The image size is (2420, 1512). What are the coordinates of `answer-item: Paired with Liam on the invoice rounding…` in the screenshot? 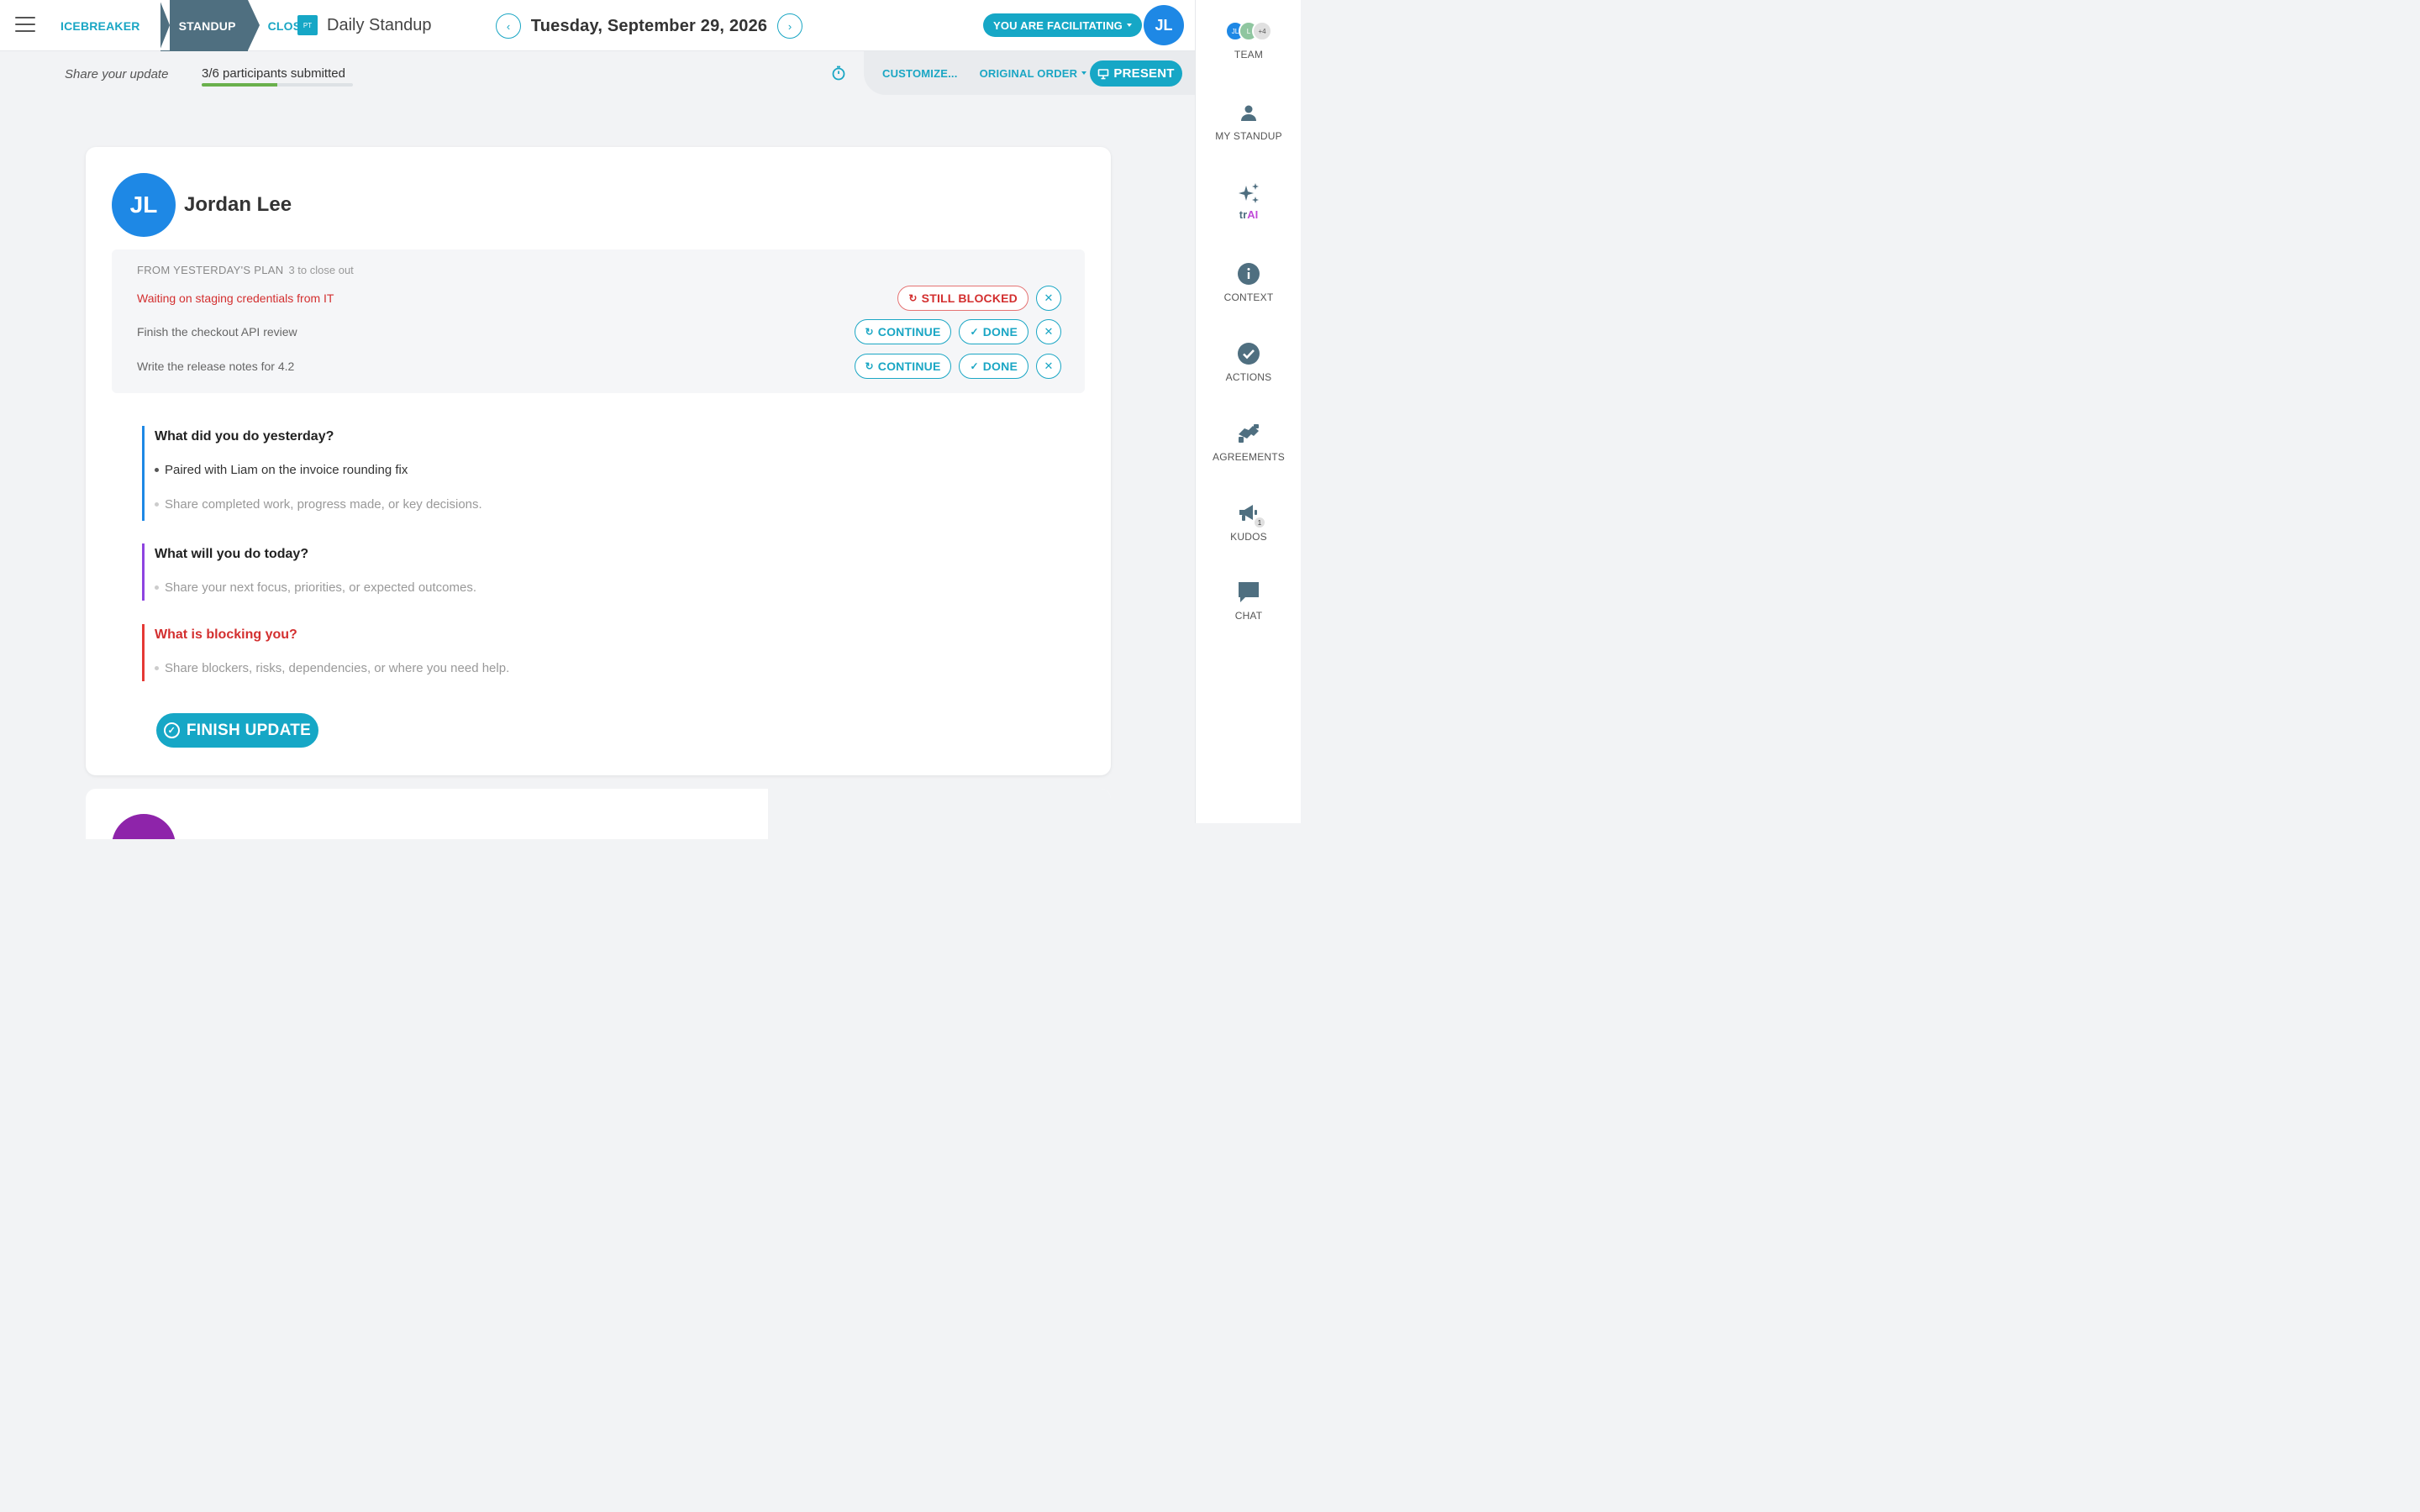 It's located at (318, 470).